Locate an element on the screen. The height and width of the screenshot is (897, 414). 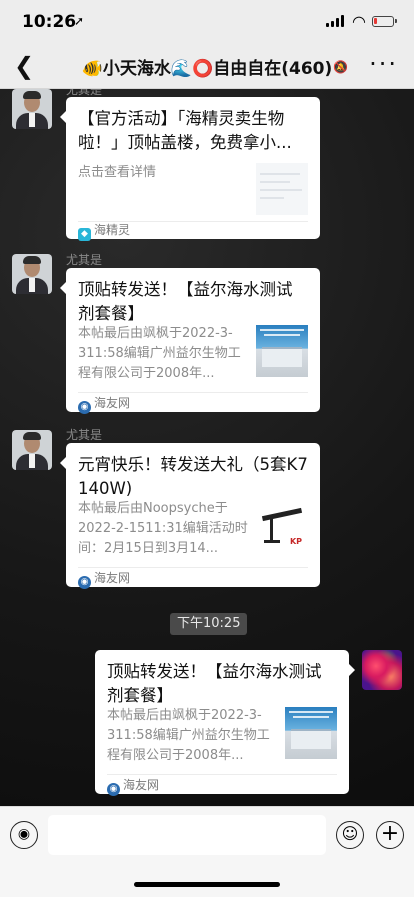
card-description: 点击查看详情 is located at coordinates (117, 172).